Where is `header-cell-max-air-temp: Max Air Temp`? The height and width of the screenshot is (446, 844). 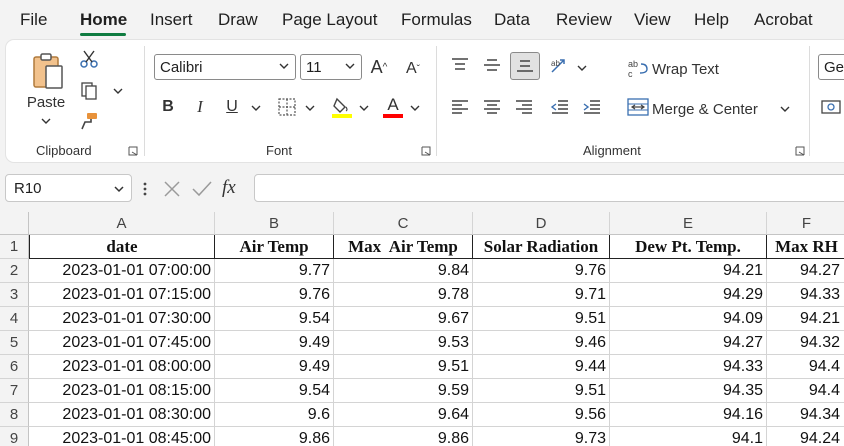 header-cell-max-air-temp: Max Air Temp is located at coordinates (403, 247).